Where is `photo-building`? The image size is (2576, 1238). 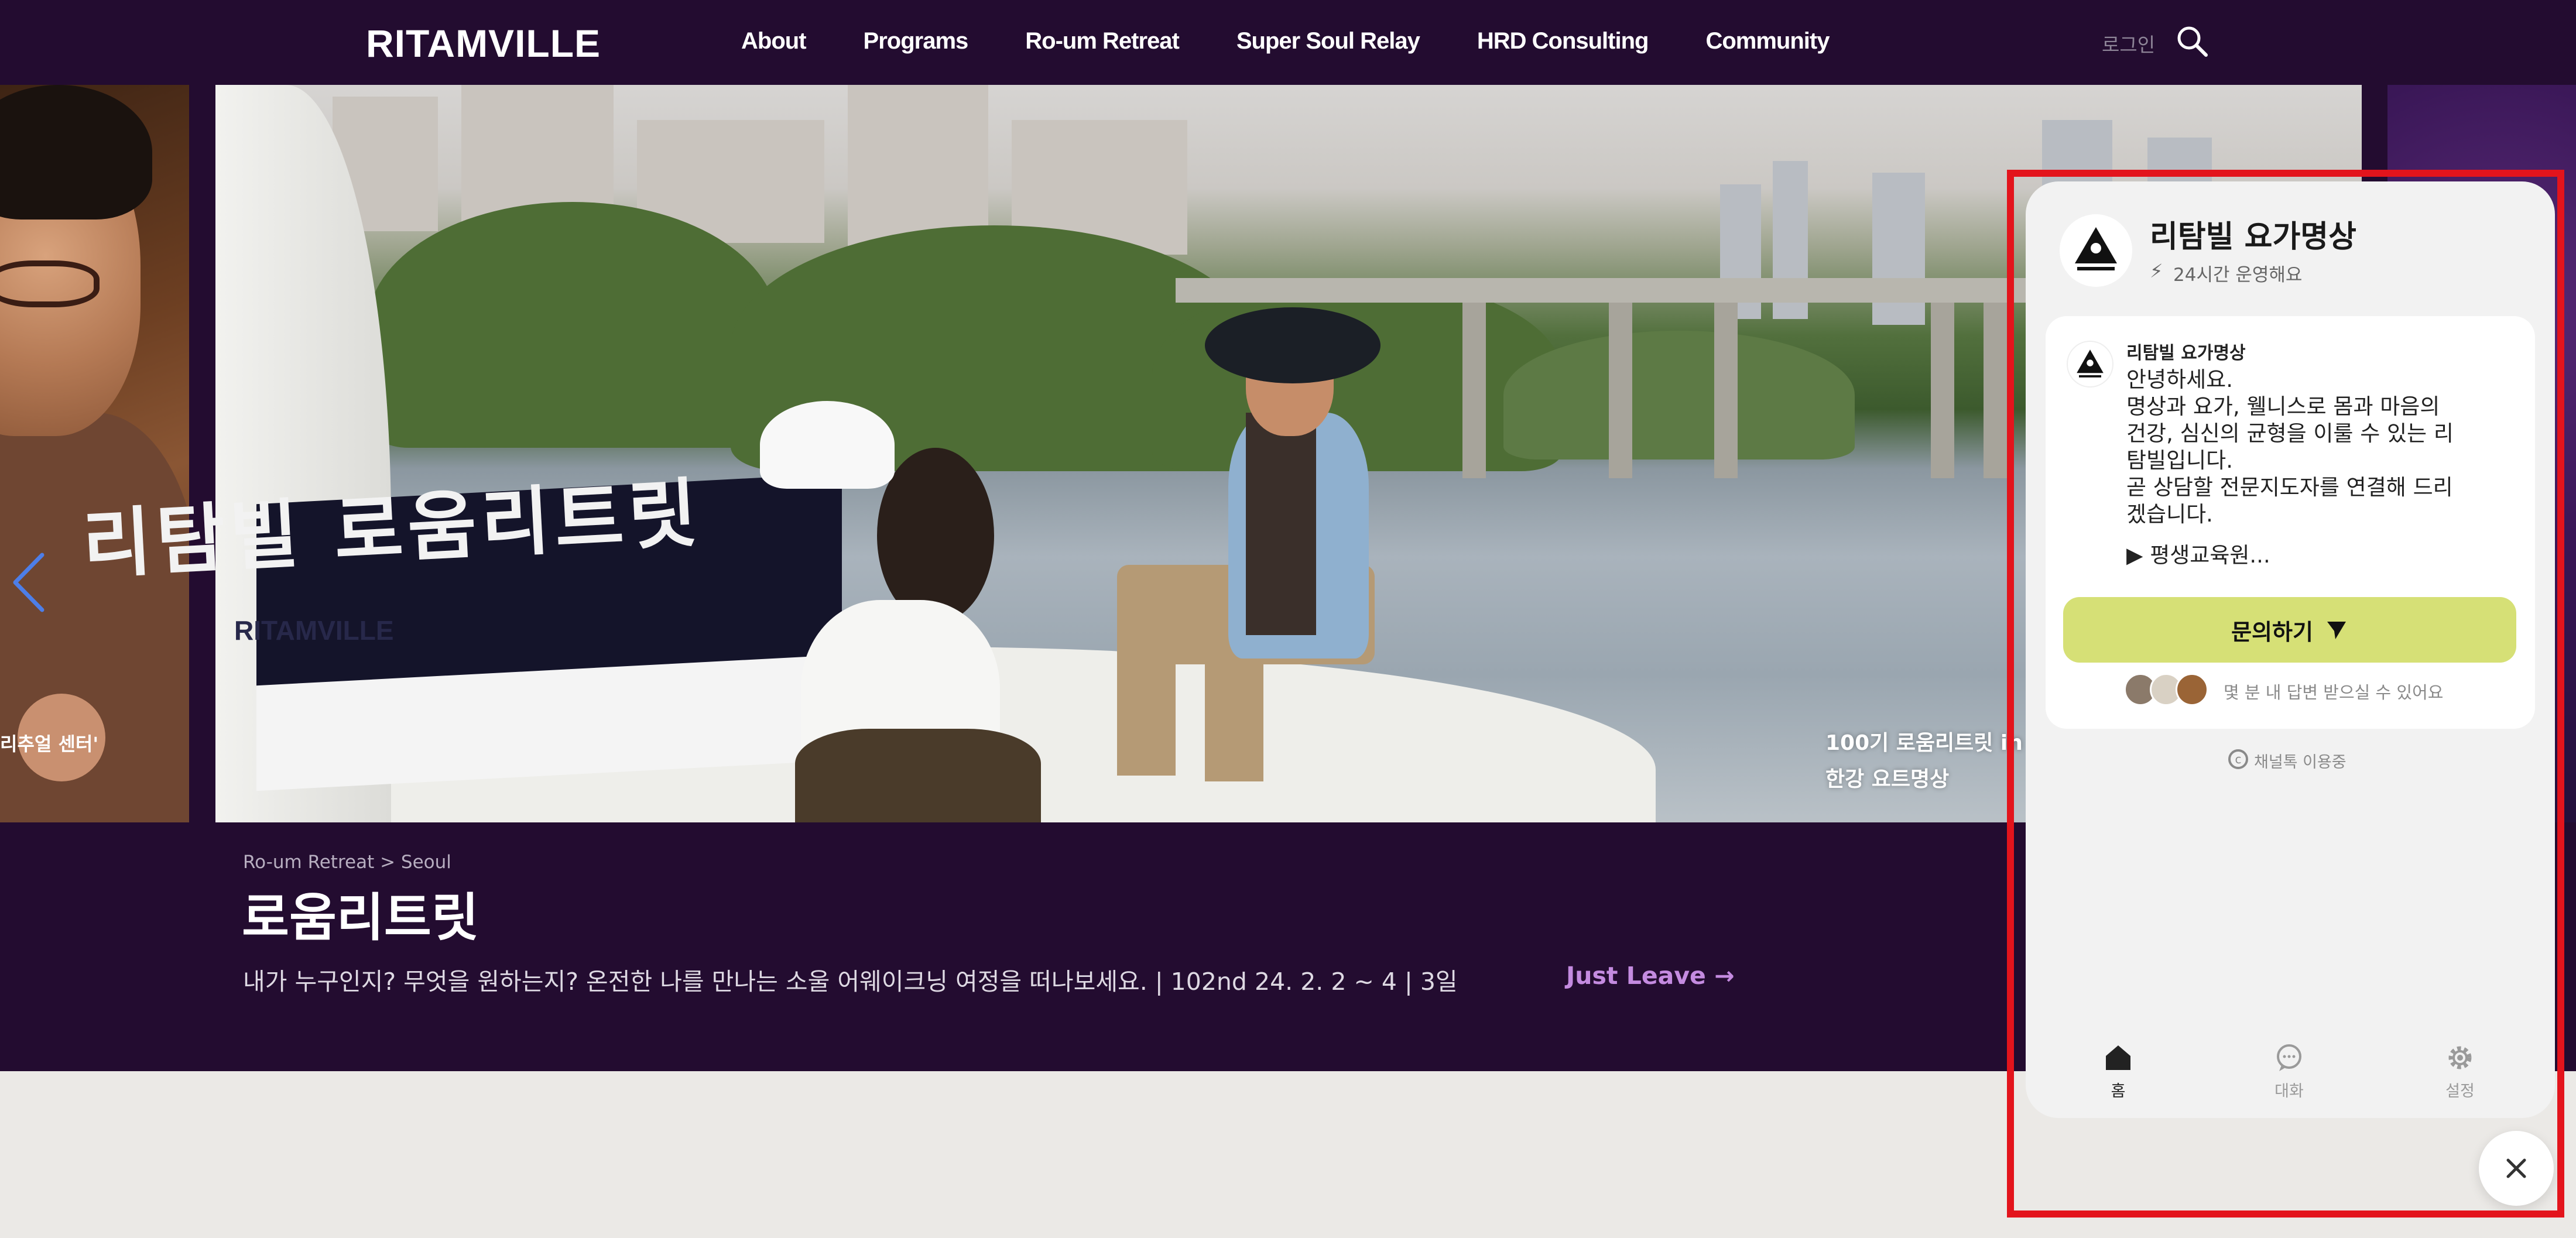
photo-building is located at coordinates (918, 167).